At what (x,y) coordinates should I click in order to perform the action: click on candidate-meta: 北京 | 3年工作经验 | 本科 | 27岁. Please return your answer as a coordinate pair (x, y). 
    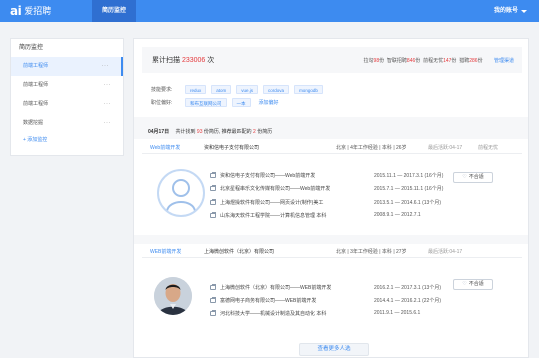
    Looking at the image, I should click on (371, 252).